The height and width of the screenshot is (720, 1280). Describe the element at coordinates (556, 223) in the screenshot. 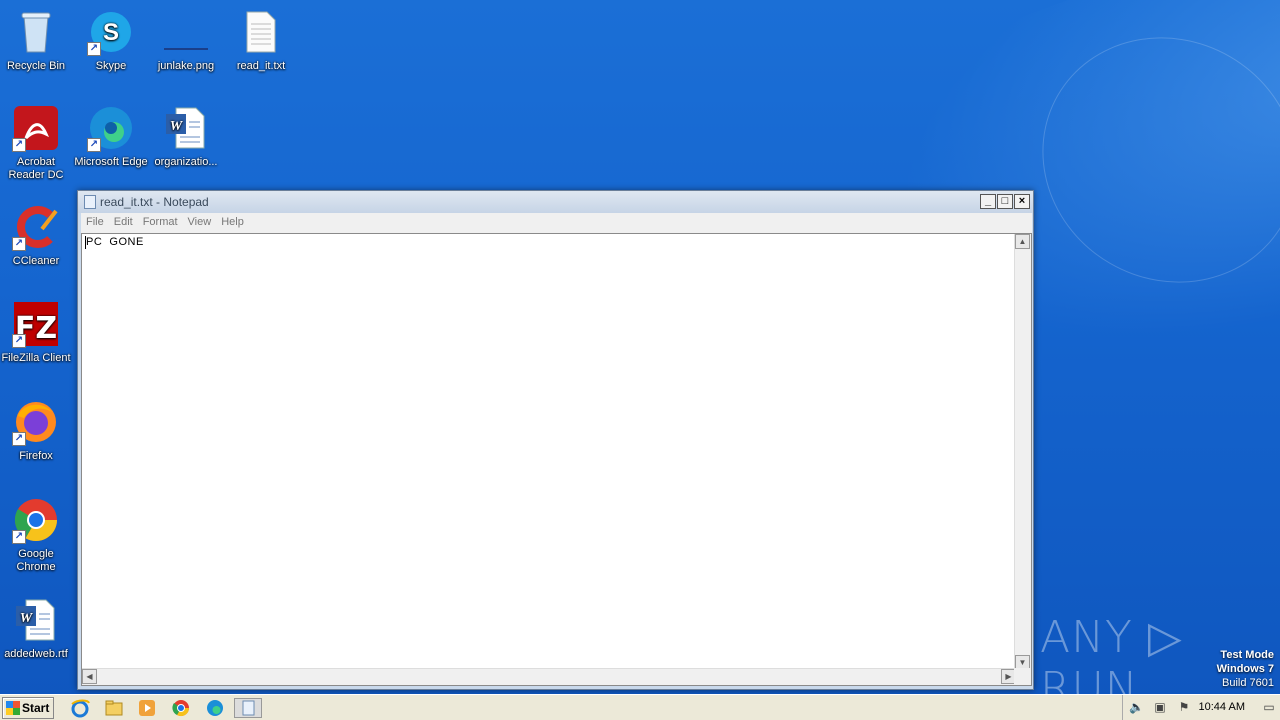

I see `menu-bar: File Edit Format View Help` at that location.